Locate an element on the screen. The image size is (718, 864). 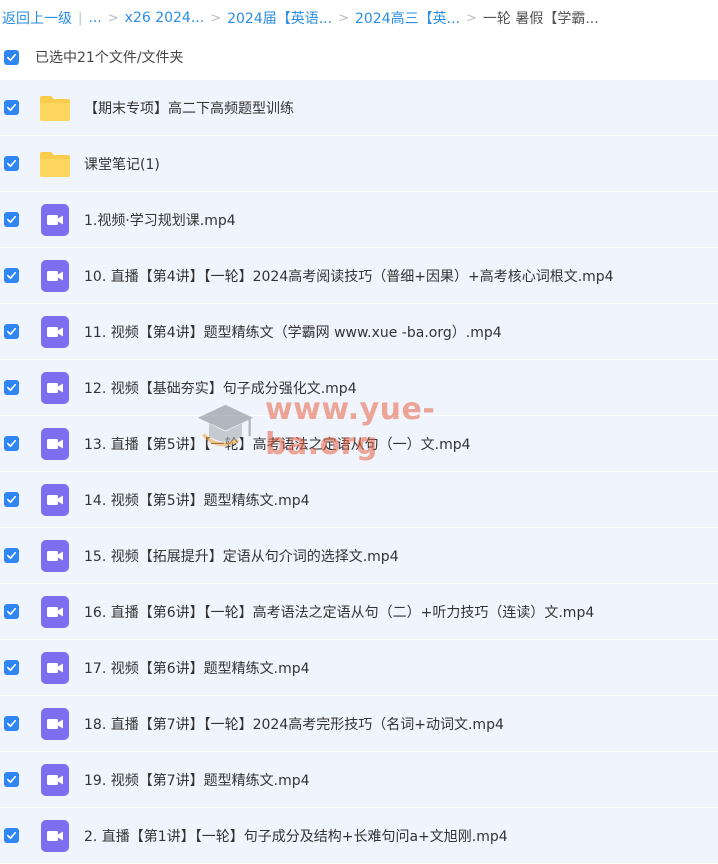
file-row: 19. 视频【第7讲】题型精练文.mp4 is located at coordinates (359, 780).